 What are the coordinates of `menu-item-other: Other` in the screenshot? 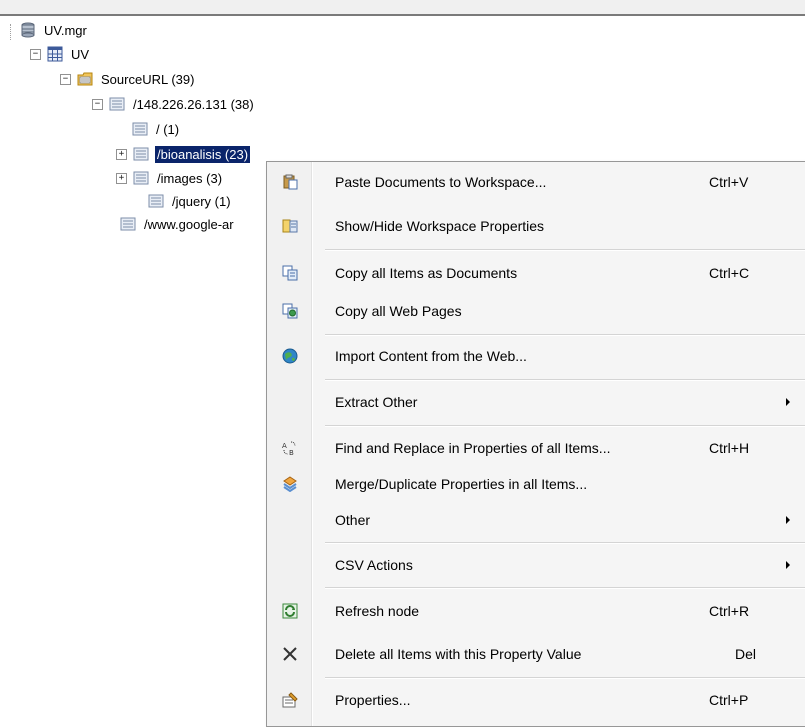 It's located at (537, 520).